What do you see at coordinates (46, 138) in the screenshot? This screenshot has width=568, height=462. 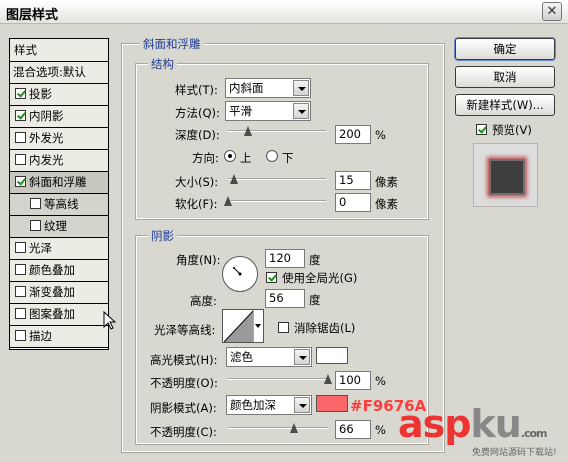 I see `style-item-label: 外发光` at bounding box center [46, 138].